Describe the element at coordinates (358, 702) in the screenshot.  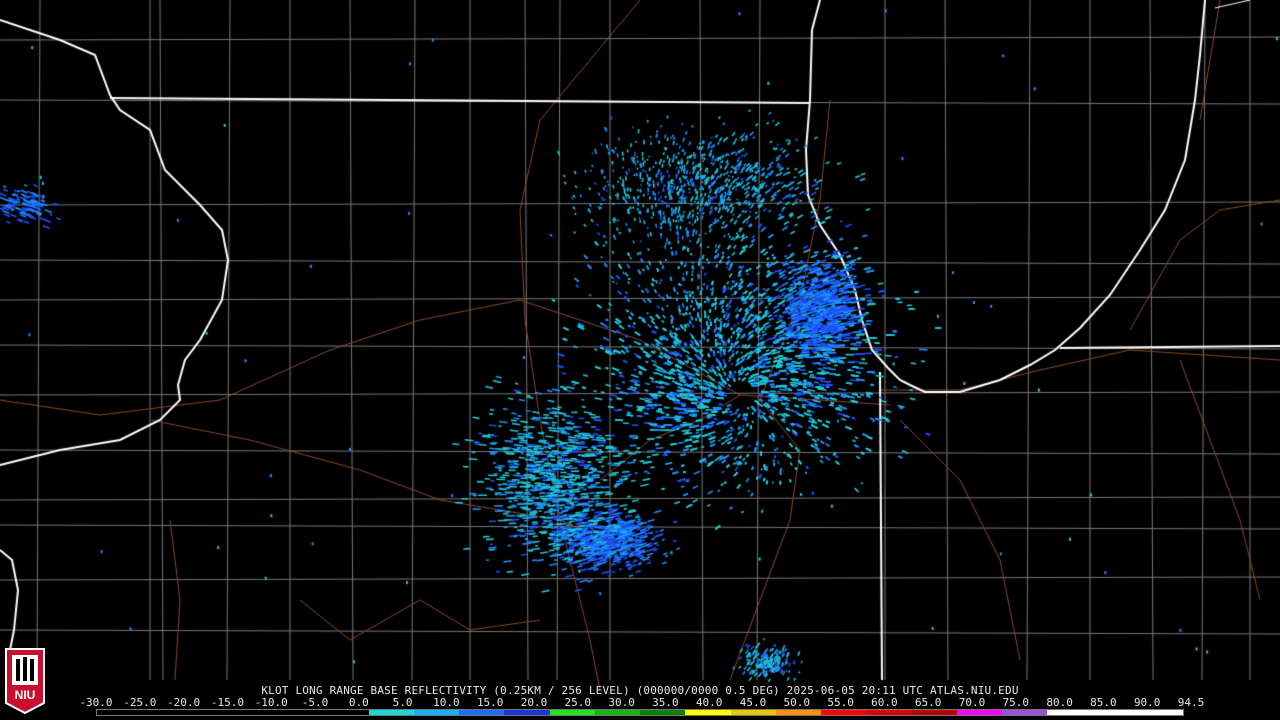
I see `scale-label: 0.0` at that location.